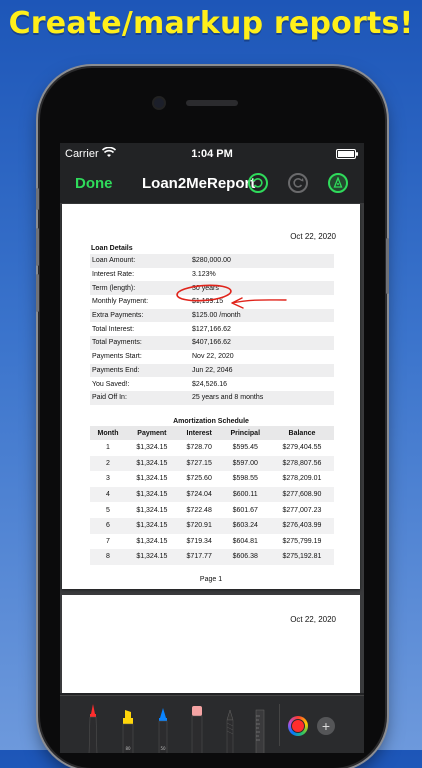  What do you see at coordinates (204, 275) in the screenshot?
I see `loan-detail-value: 3.123%` at bounding box center [204, 275].